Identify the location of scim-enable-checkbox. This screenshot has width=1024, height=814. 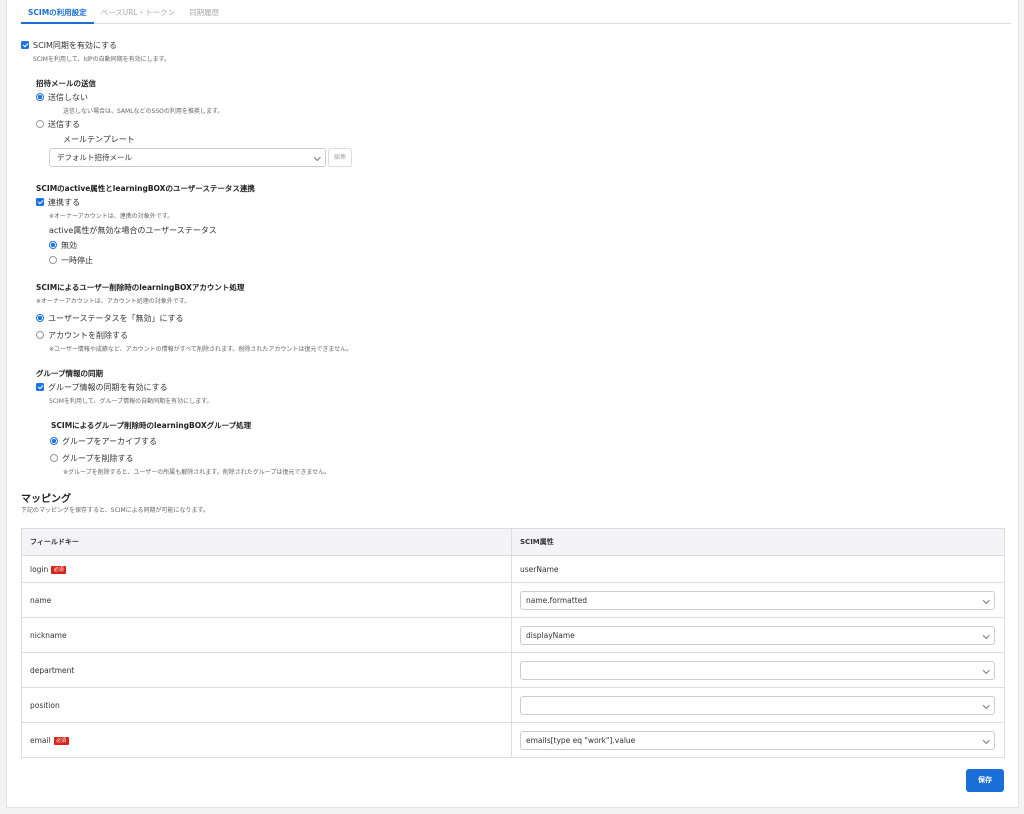
(25, 45).